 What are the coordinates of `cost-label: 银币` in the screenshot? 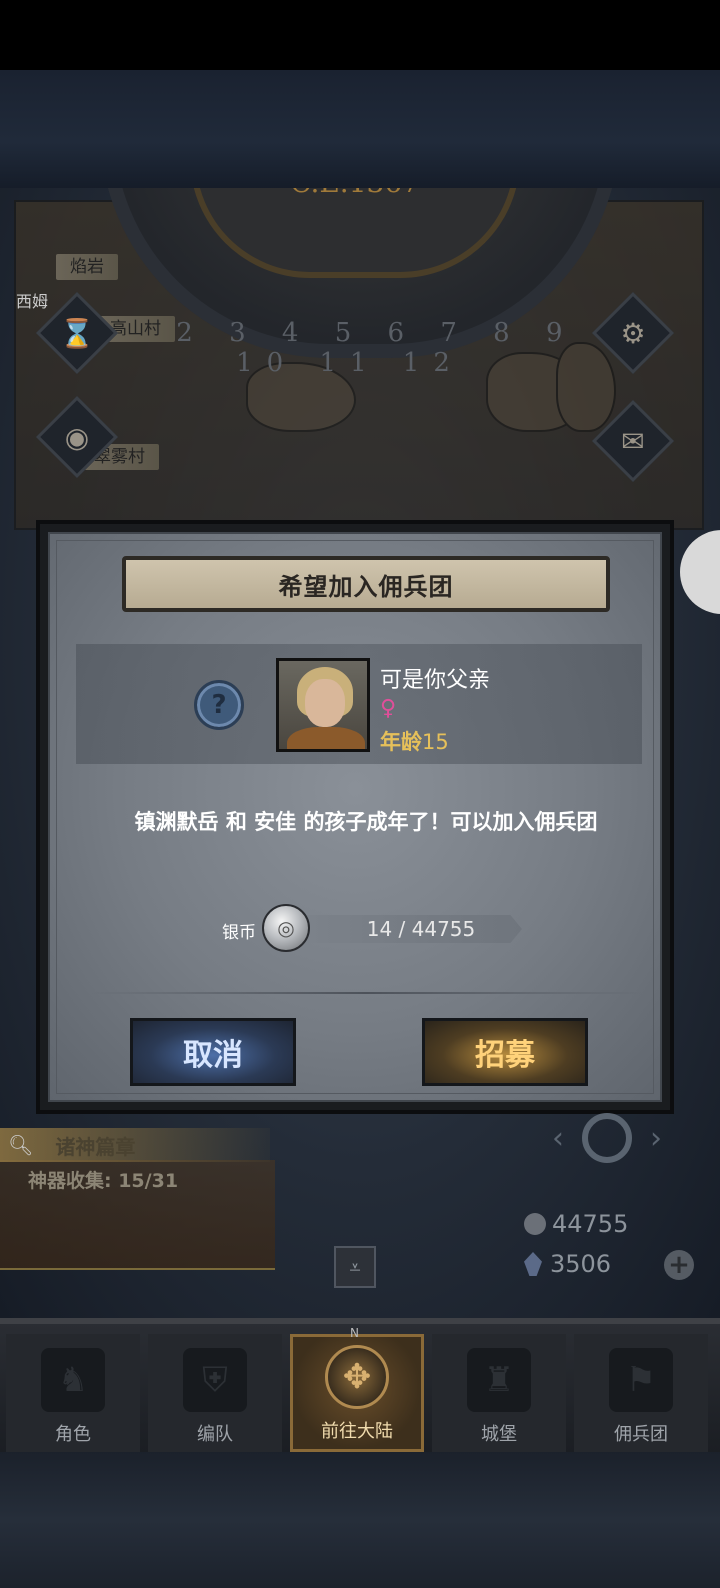 It's located at (239, 933).